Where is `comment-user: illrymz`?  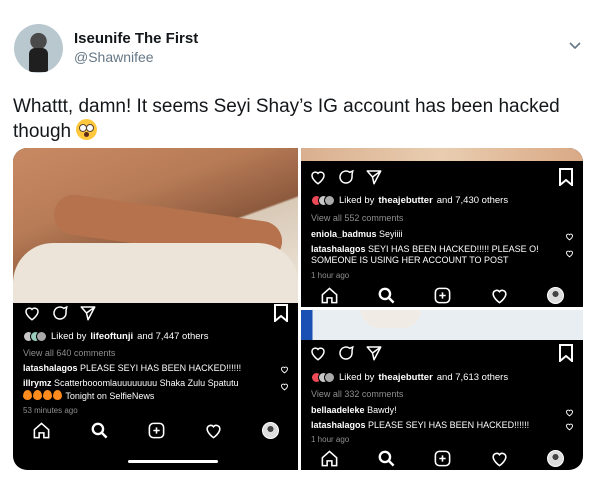 comment-user: illrymz is located at coordinates (37, 383).